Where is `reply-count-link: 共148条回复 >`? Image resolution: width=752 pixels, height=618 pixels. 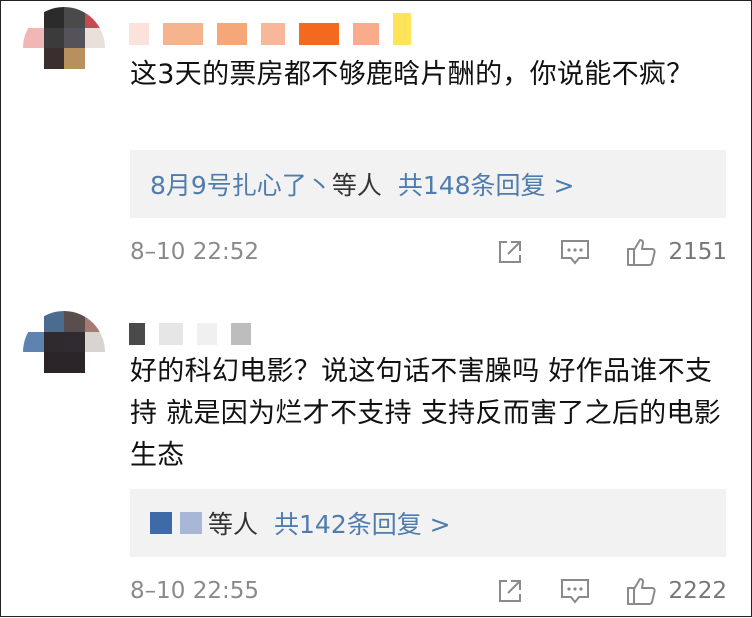 reply-count-link: 共148条回复 > is located at coordinates (486, 184).